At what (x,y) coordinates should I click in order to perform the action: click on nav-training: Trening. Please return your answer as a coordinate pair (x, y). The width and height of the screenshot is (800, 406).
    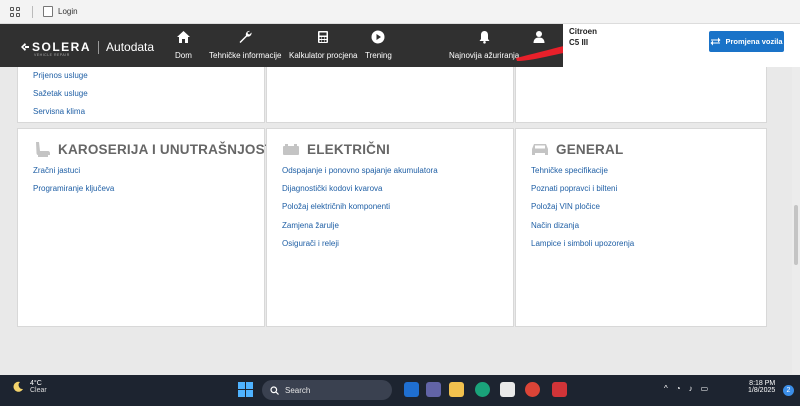
    Looking at the image, I should click on (378, 44).